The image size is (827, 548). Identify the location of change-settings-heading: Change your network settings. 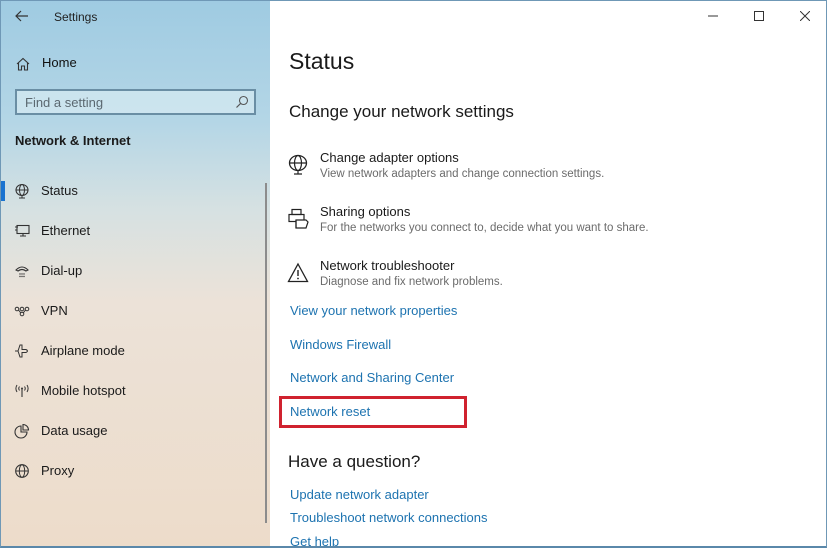
(401, 111).